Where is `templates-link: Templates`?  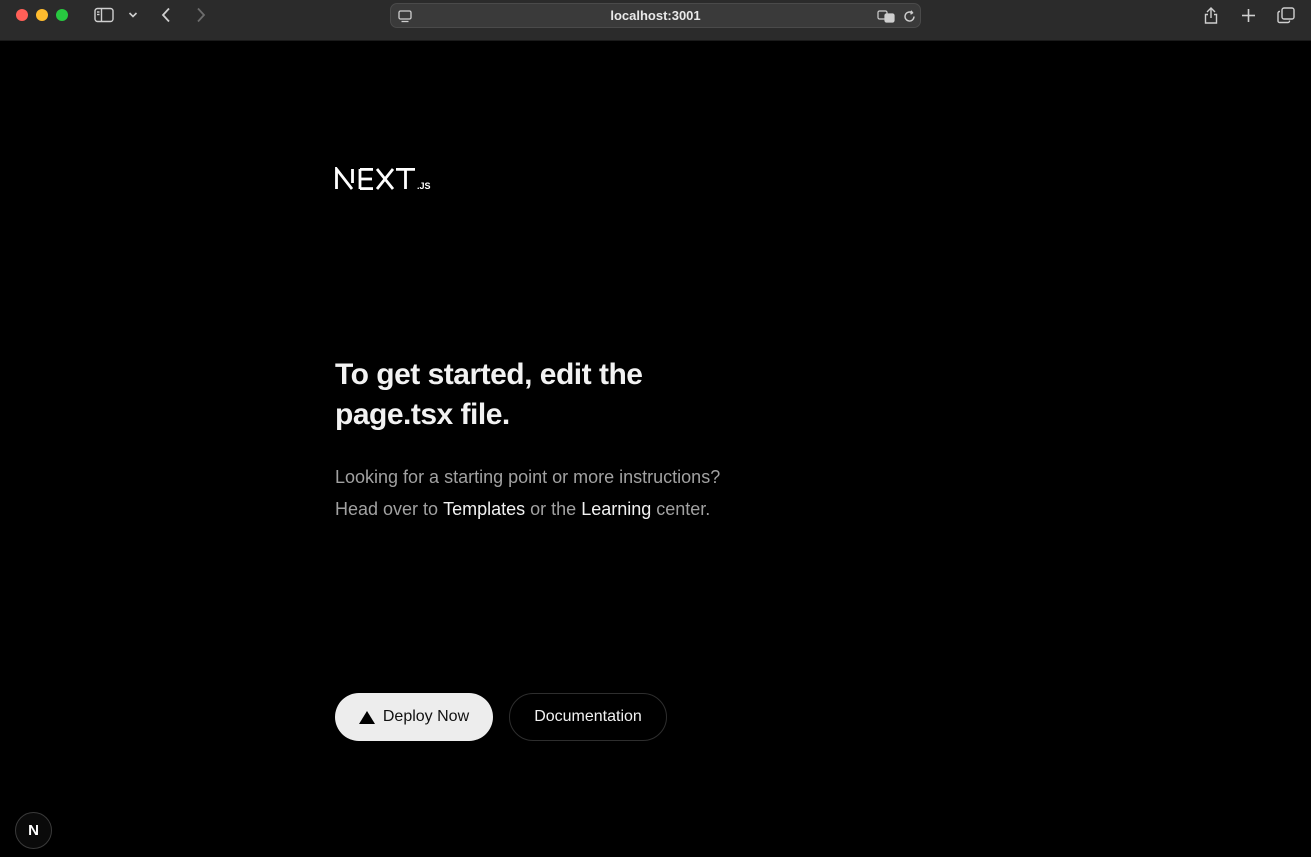
templates-link: Templates is located at coordinates (484, 509).